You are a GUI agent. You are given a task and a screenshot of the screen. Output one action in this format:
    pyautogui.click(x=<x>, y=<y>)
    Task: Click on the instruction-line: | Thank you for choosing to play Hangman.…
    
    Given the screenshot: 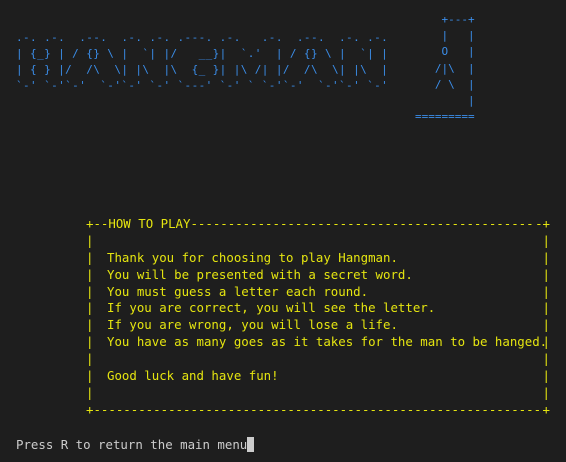 What is the action you would take?
    pyautogui.click(x=318, y=258)
    